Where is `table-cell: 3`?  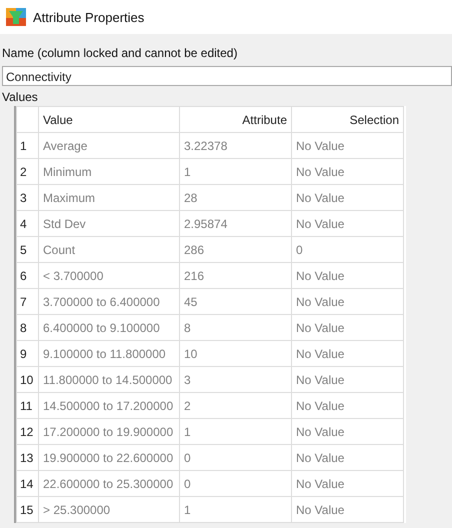
table-cell: 3 is located at coordinates (236, 379).